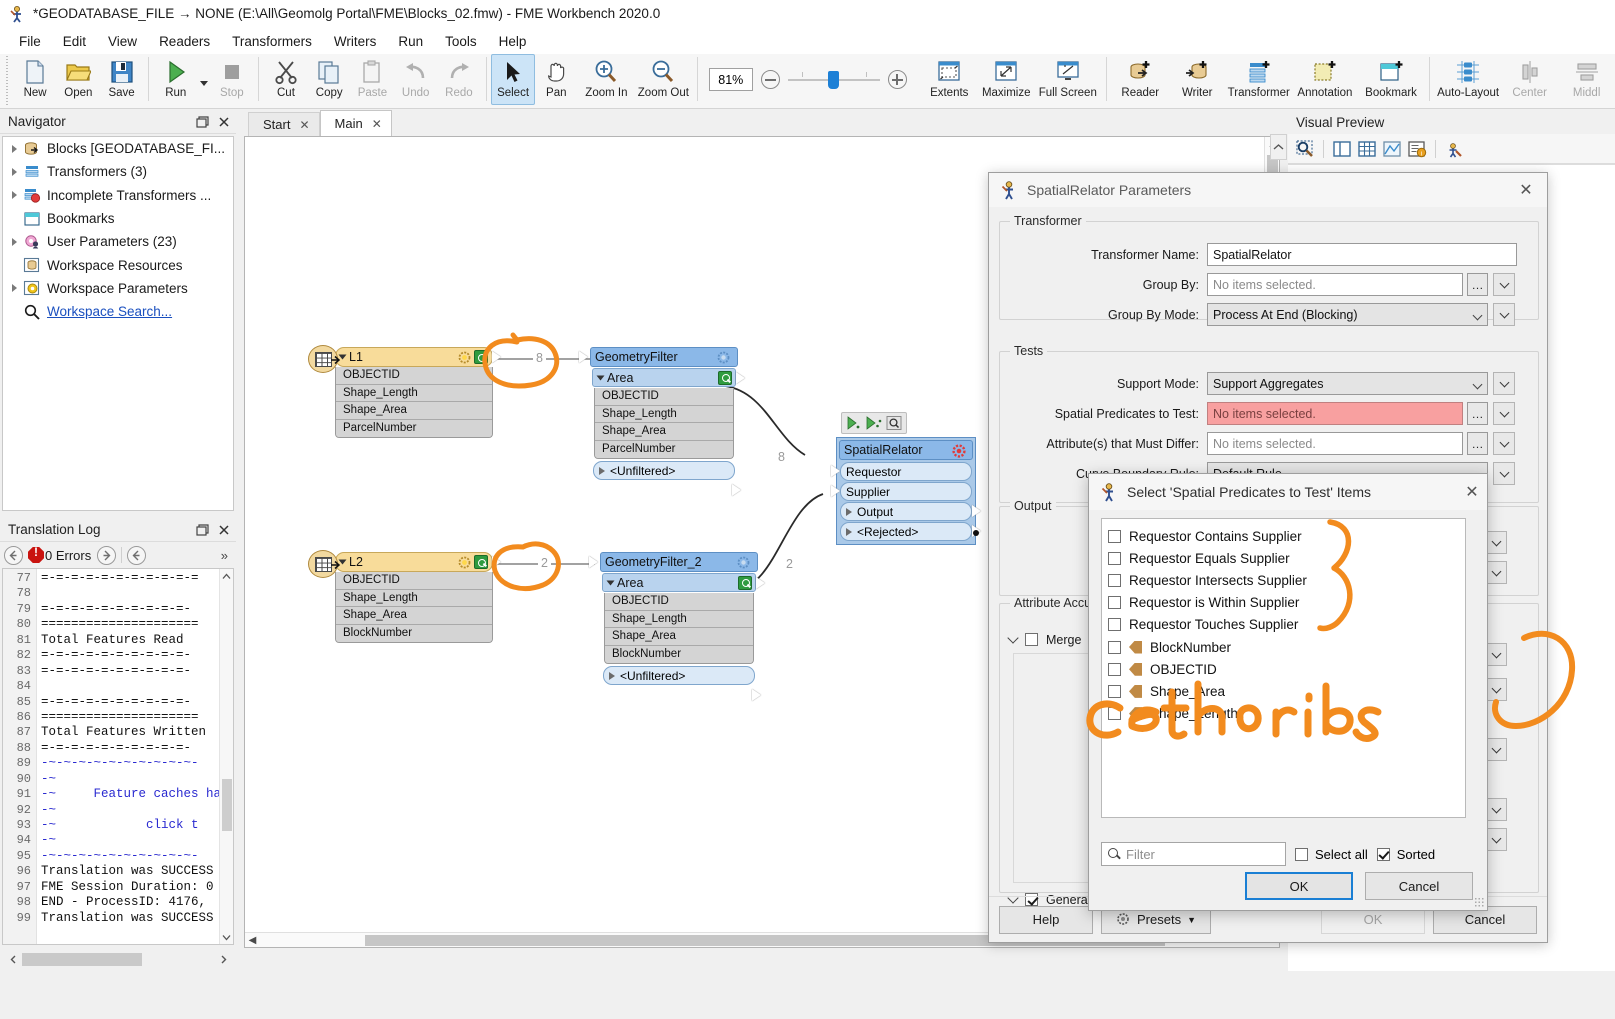 This screenshot has width=1615, height=1019. What do you see at coordinates (854, 423) in the screenshot?
I see `run-to-here-icon` at bounding box center [854, 423].